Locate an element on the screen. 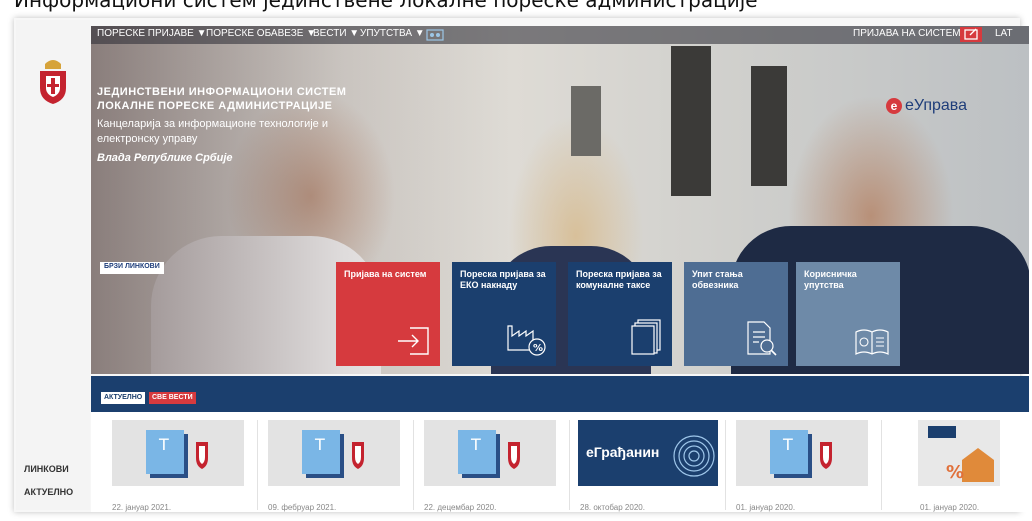  news-card-2: T is located at coordinates (334, 453).